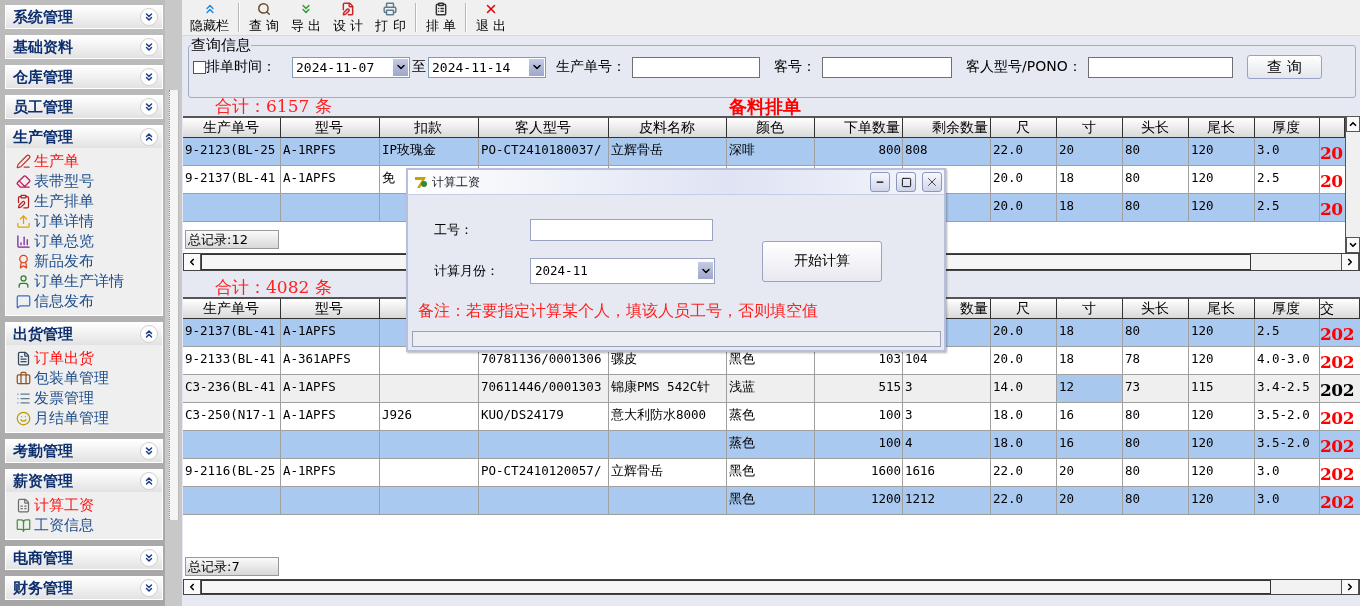 The height and width of the screenshot is (606, 1360). Describe the element at coordinates (1340, 309) in the screenshot. I see `column-header: 交` at that location.